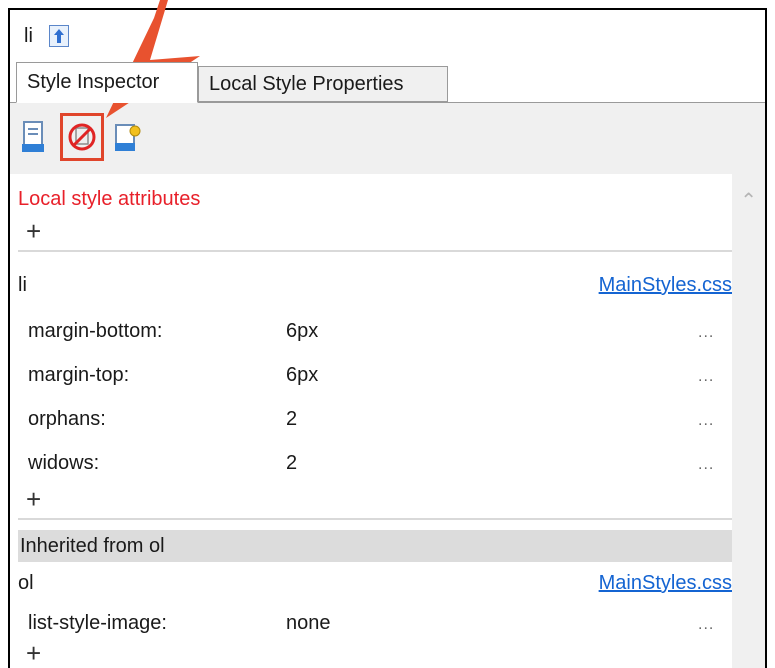  Describe the element at coordinates (33, 653) in the screenshot. I see `add-inherited-property-button: +` at that location.